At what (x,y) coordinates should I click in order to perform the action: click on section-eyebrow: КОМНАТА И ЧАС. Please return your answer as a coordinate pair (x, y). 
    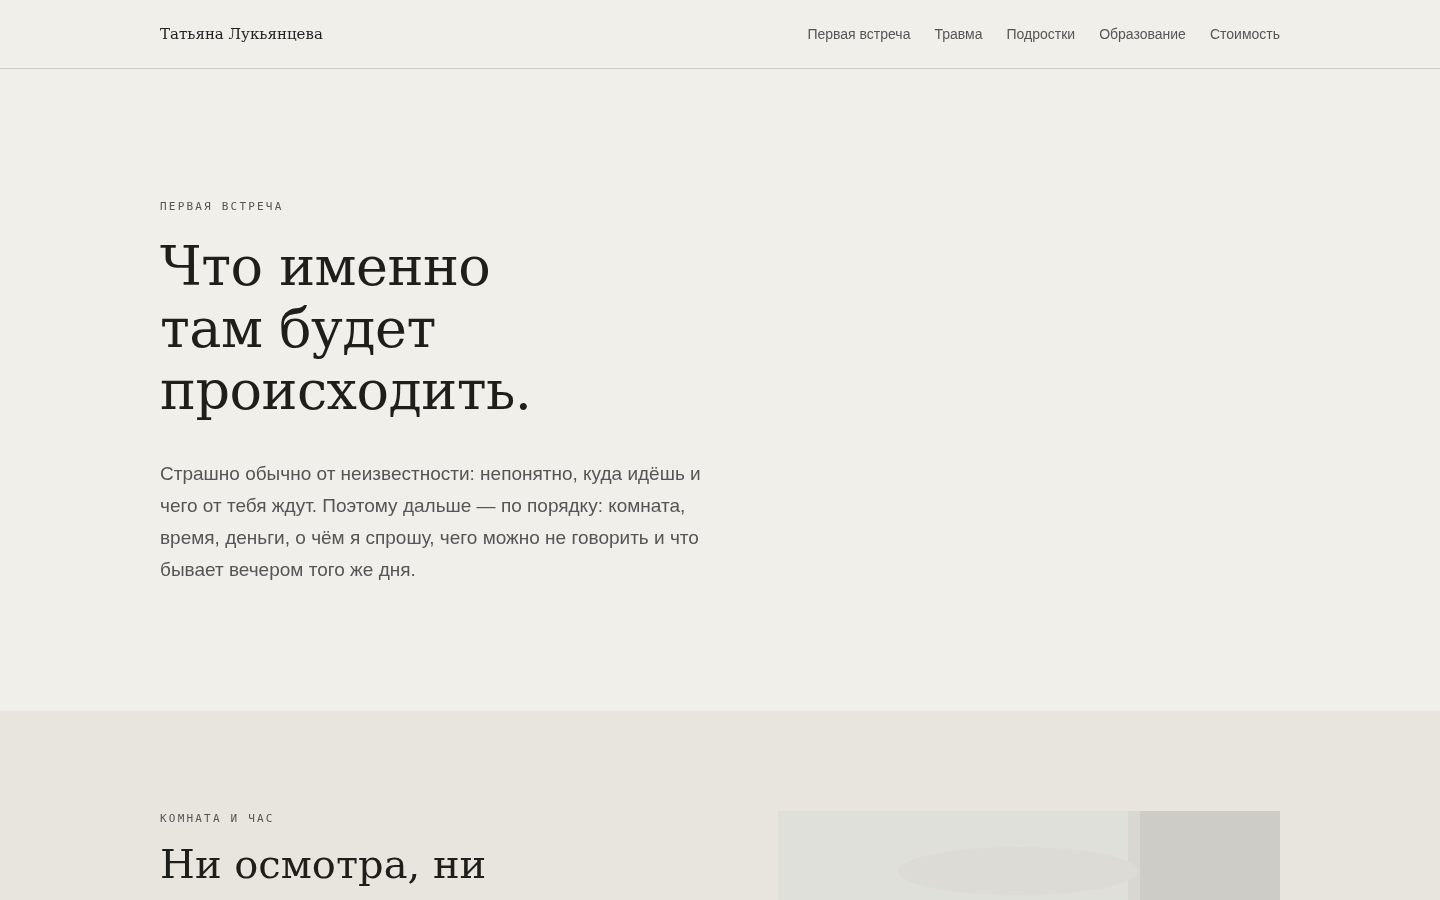
    Looking at the image, I should click on (218, 819).